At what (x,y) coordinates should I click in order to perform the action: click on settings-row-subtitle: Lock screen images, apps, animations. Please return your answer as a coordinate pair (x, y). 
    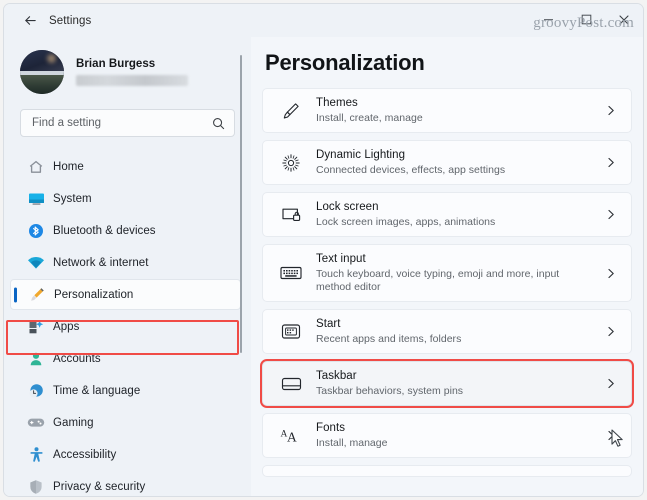
    Looking at the image, I should click on (406, 222).